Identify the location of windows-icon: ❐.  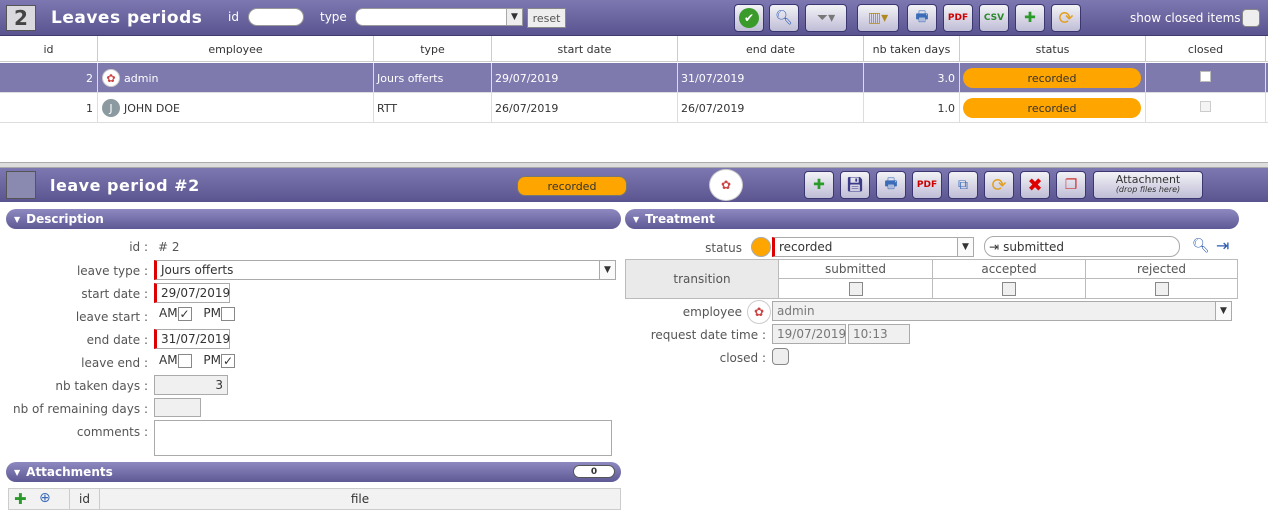
(1071, 185).